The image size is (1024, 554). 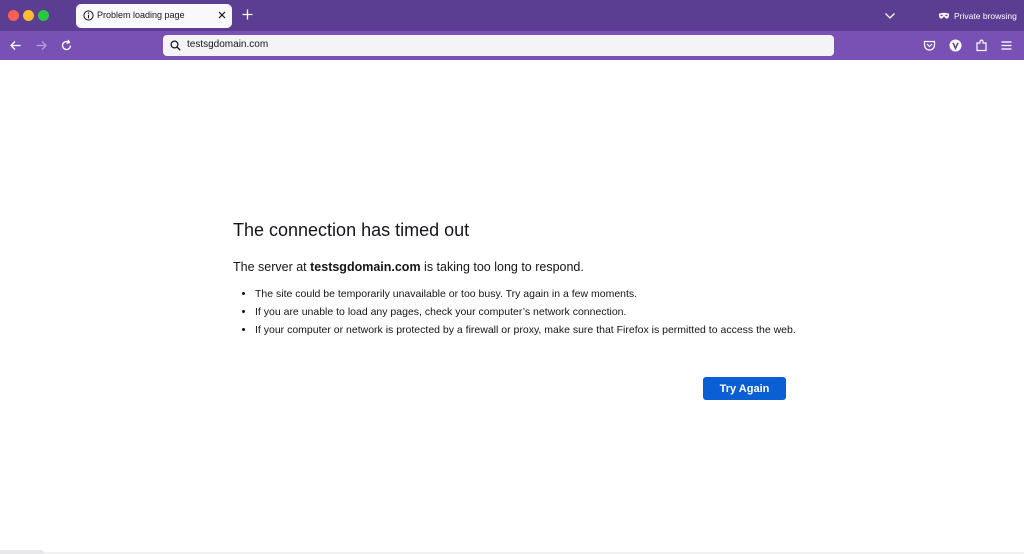 What do you see at coordinates (15, 45) in the screenshot?
I see `back-arrow-icon` at bounding box center [15, 45].